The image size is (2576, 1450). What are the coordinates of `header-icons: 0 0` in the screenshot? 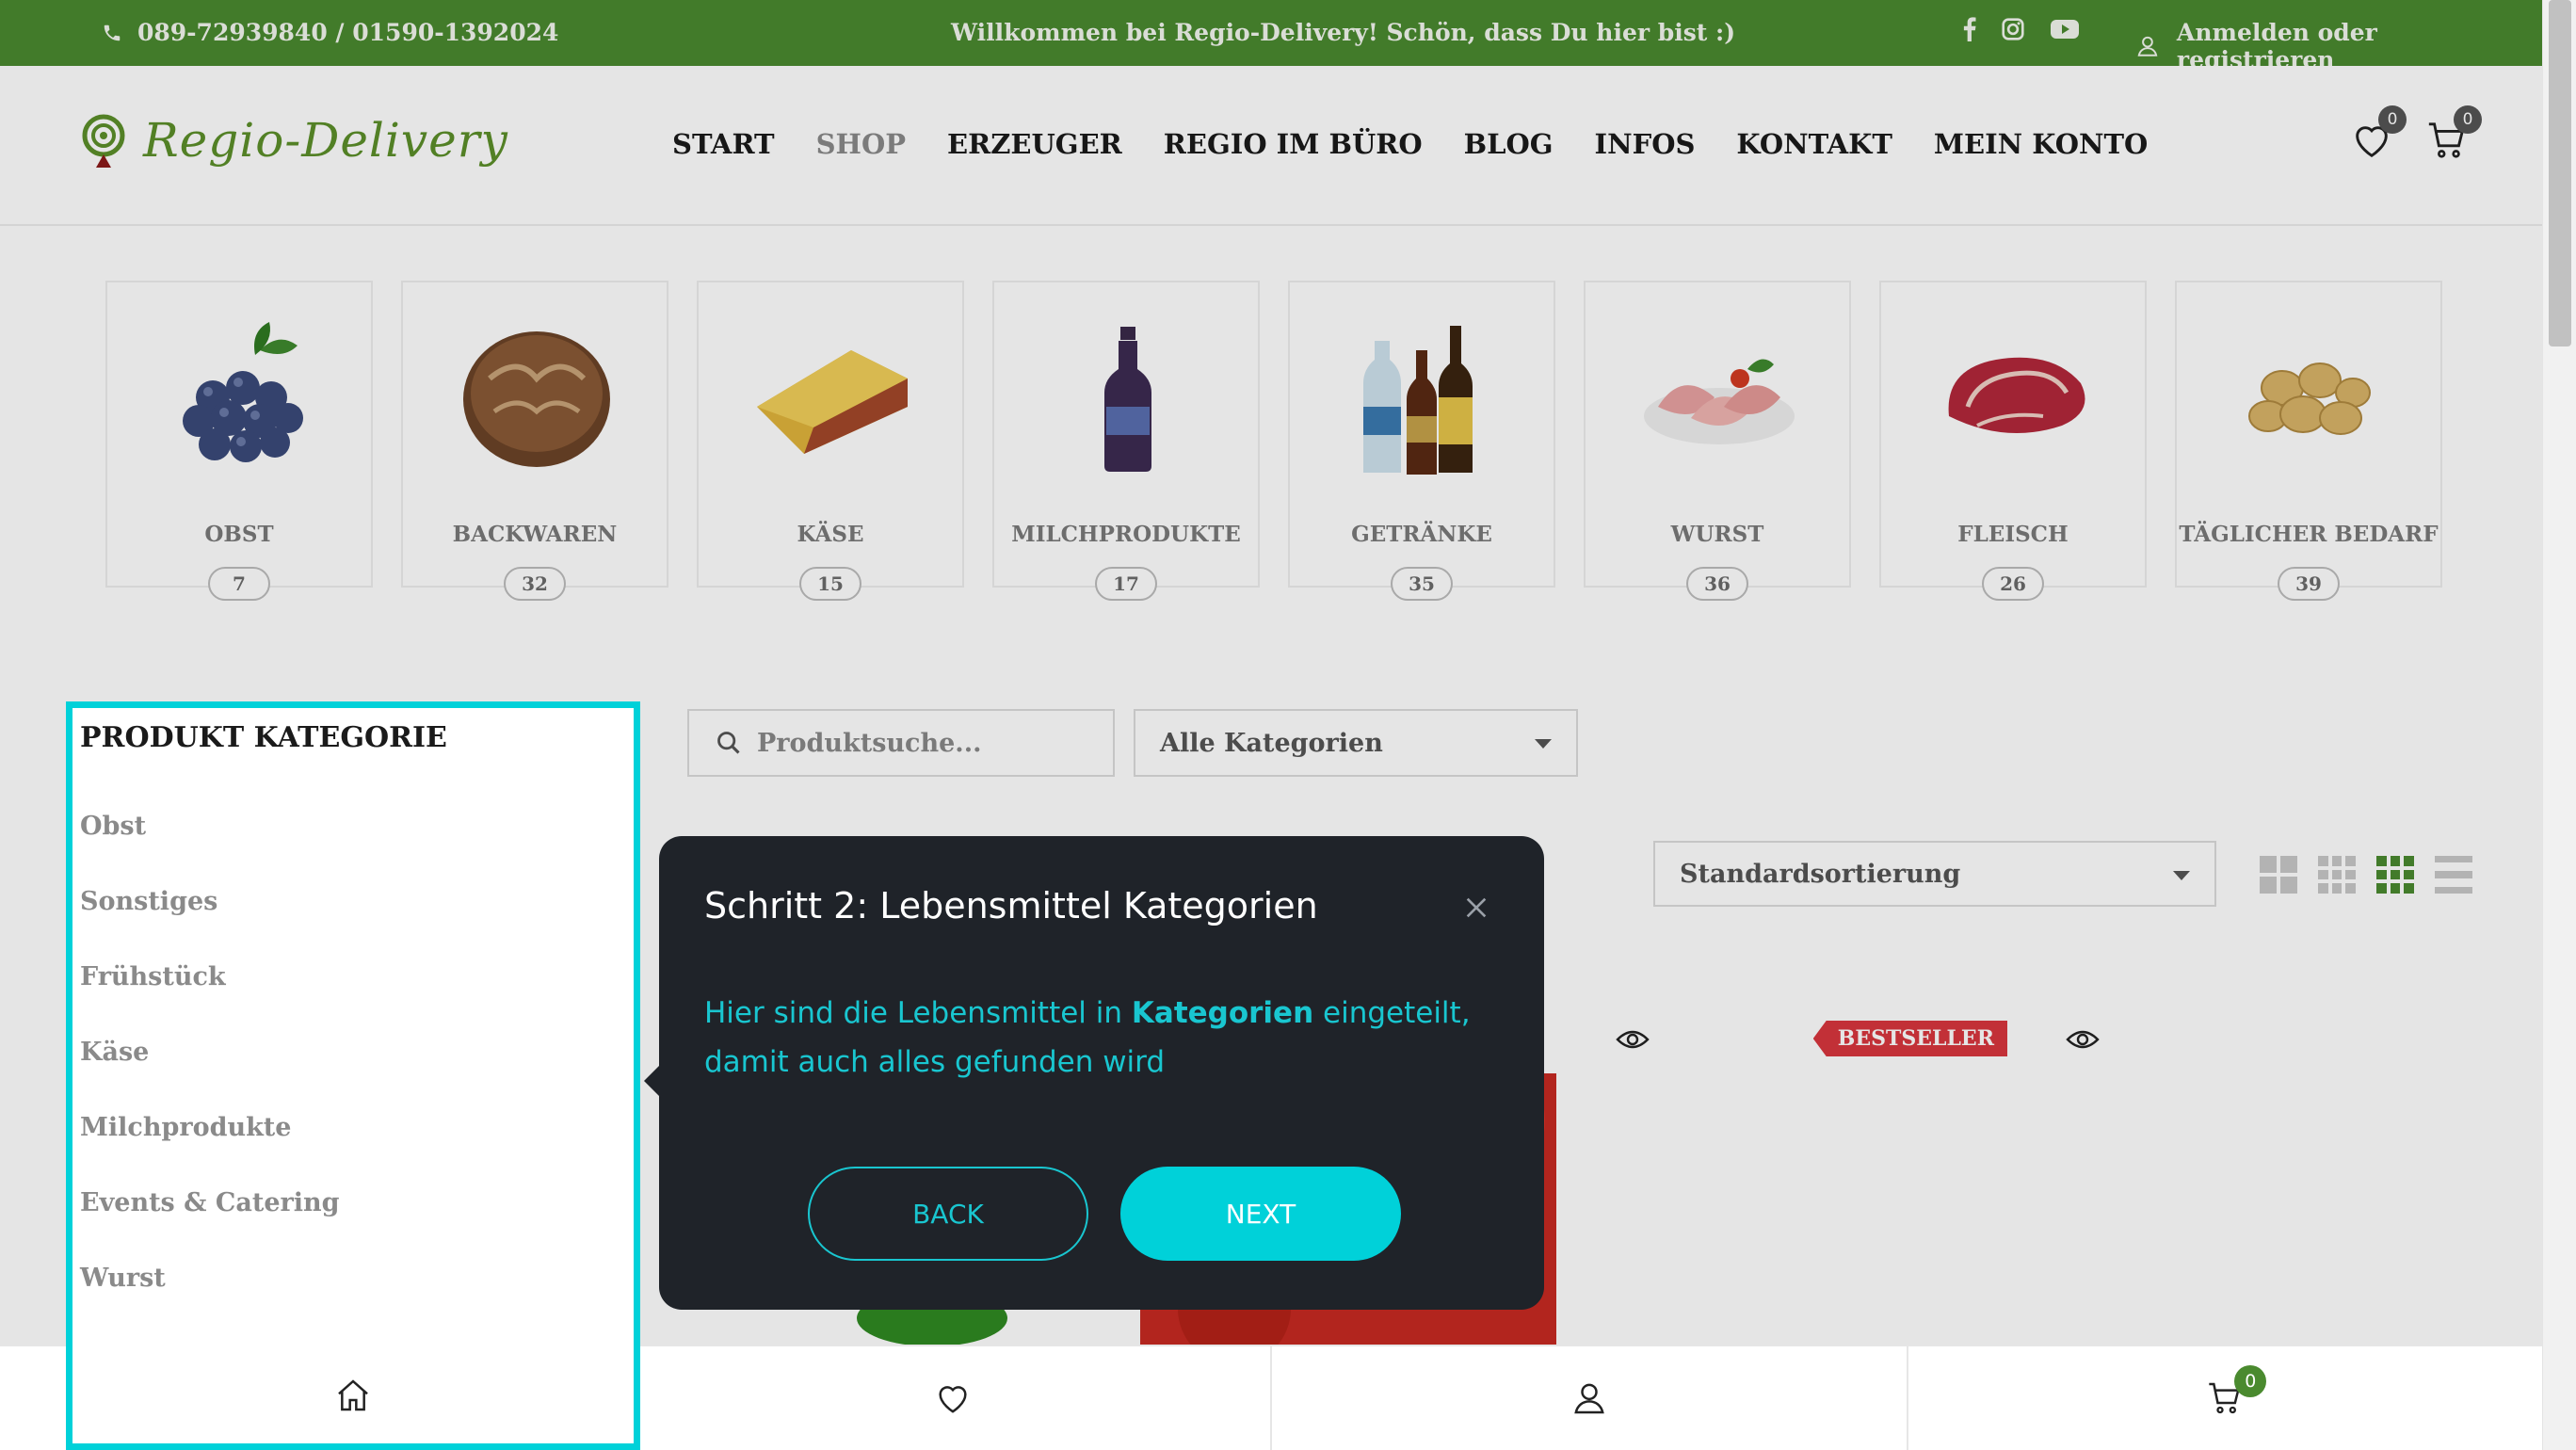 It's located at (2416, 133).